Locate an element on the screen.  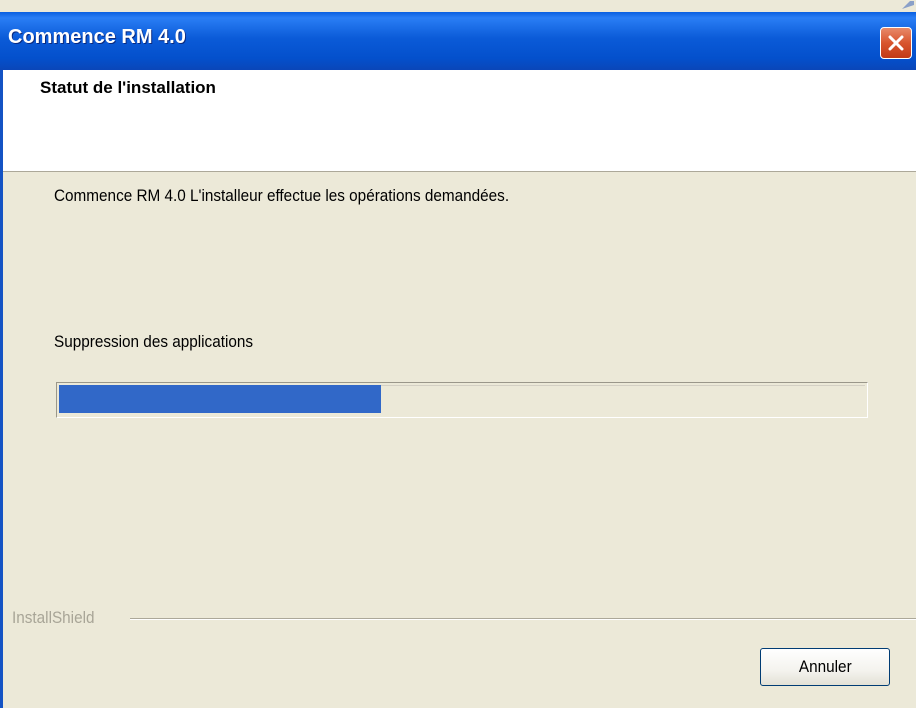
title-bar: Commence RM 4.0 is located at coordinates (458, 41).